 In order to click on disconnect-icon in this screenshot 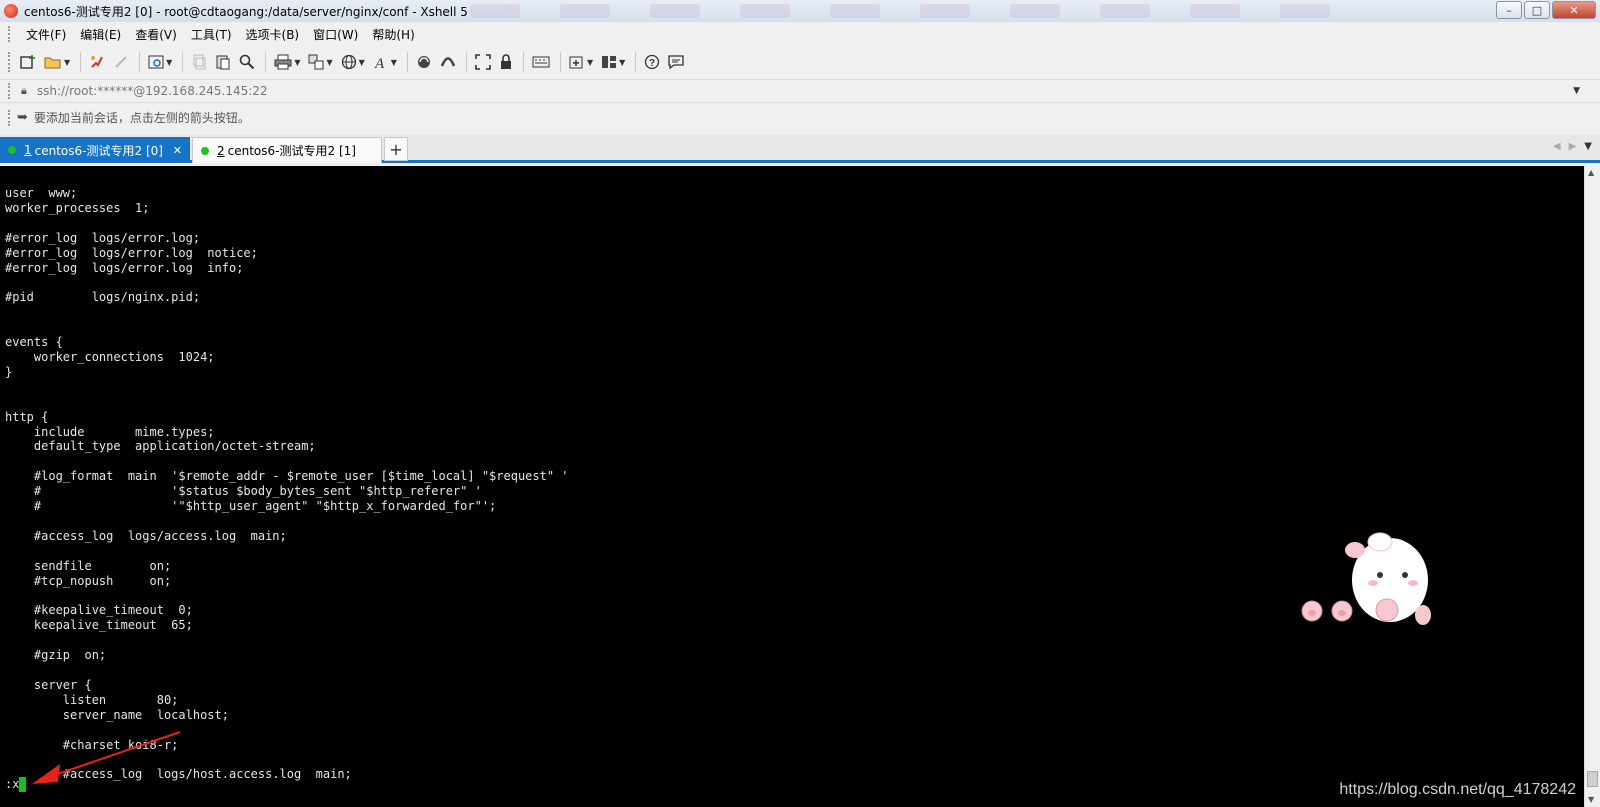, I will do `click(121, 62)`.